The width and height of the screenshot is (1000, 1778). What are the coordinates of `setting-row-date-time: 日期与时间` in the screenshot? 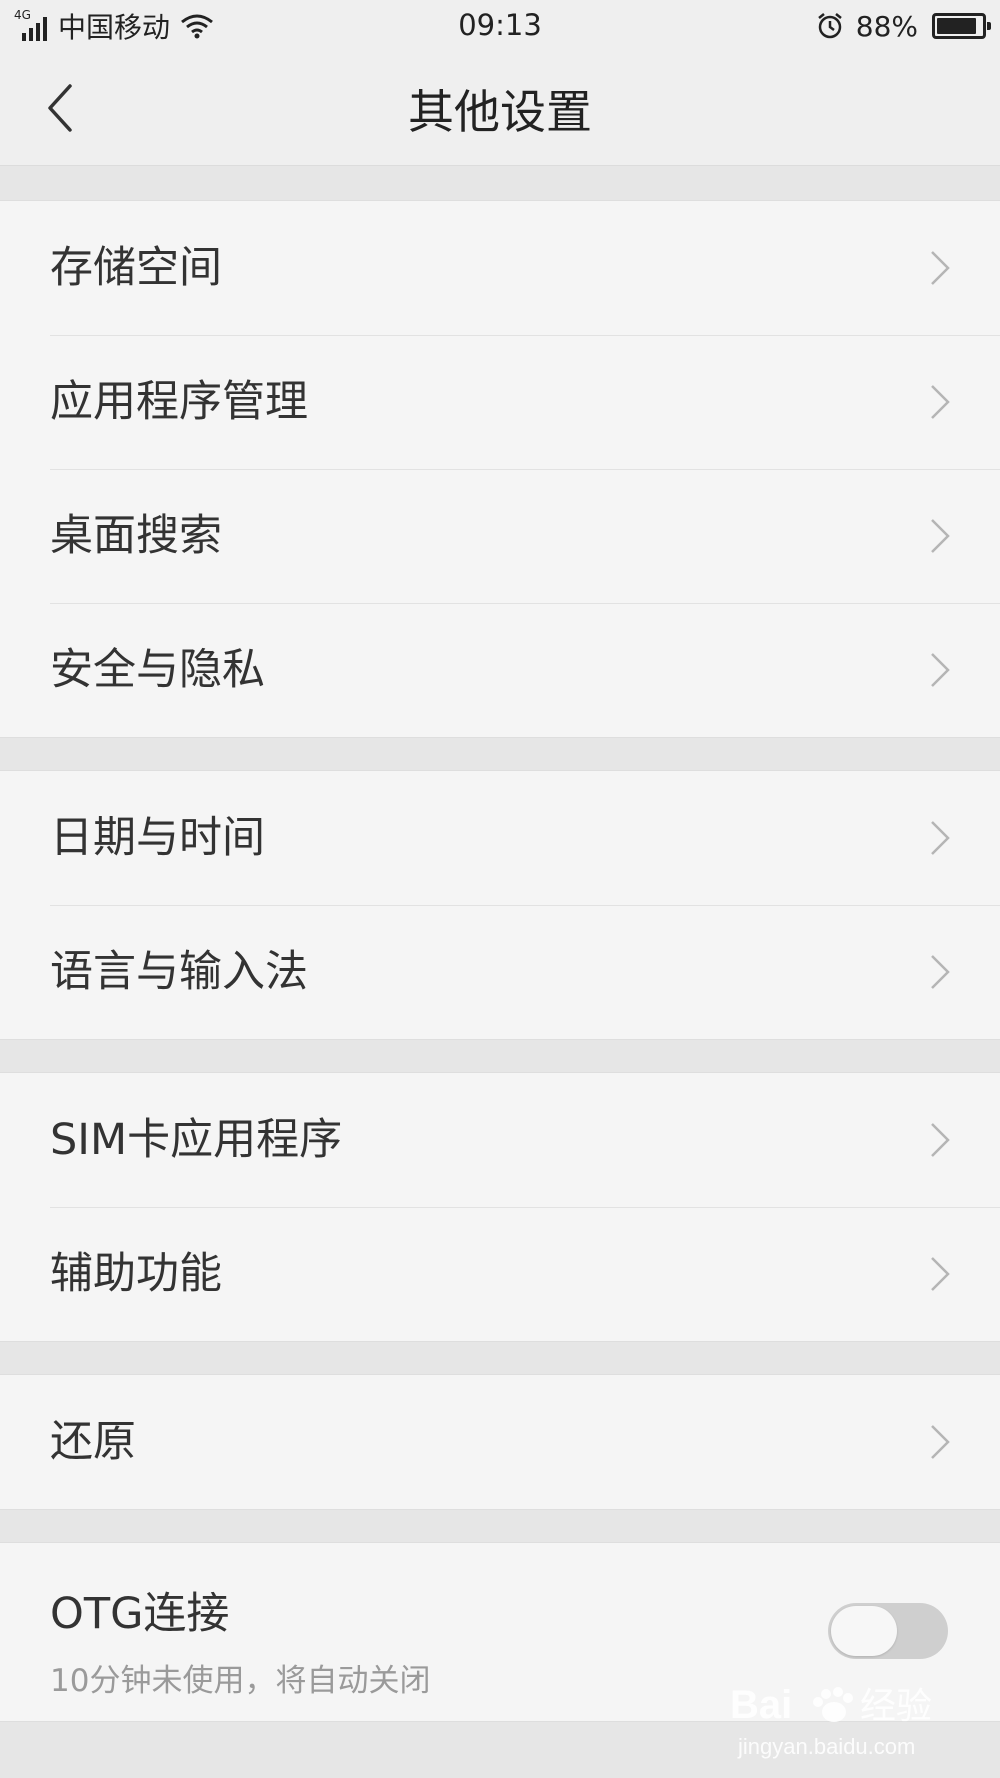 It's located at (500, 838).